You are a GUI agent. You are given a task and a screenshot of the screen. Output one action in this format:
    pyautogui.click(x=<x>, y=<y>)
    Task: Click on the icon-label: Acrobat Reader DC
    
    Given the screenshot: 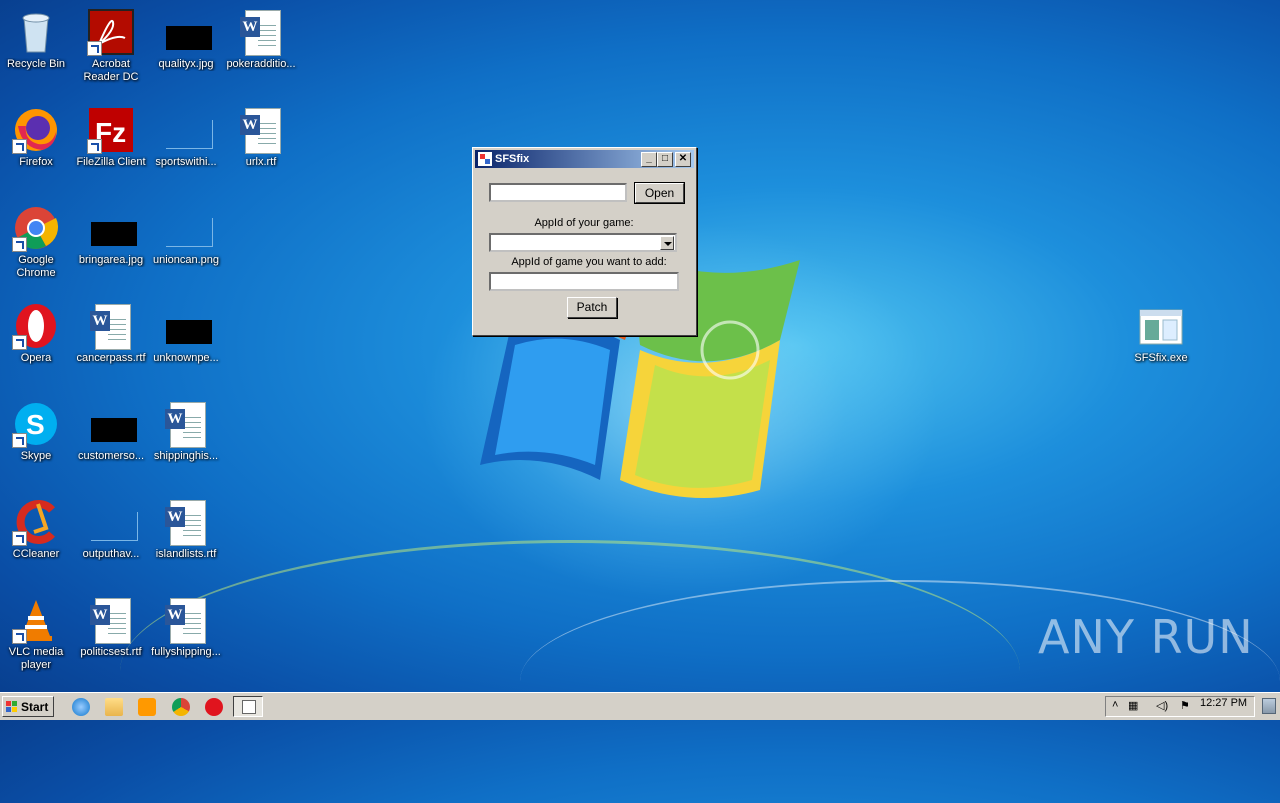 What is the action you would take?
    pyautogui.click(x=111, y=70)
    